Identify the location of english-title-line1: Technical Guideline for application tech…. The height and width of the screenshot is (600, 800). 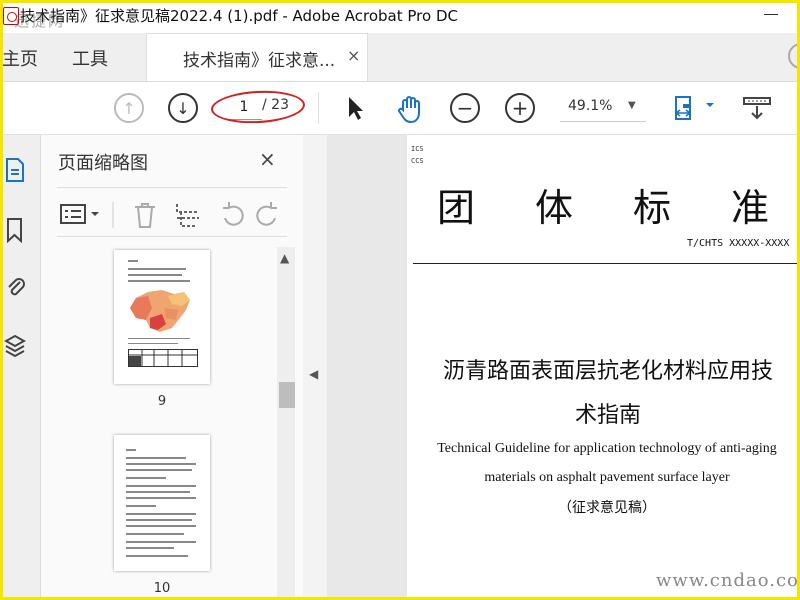
(607, 448).